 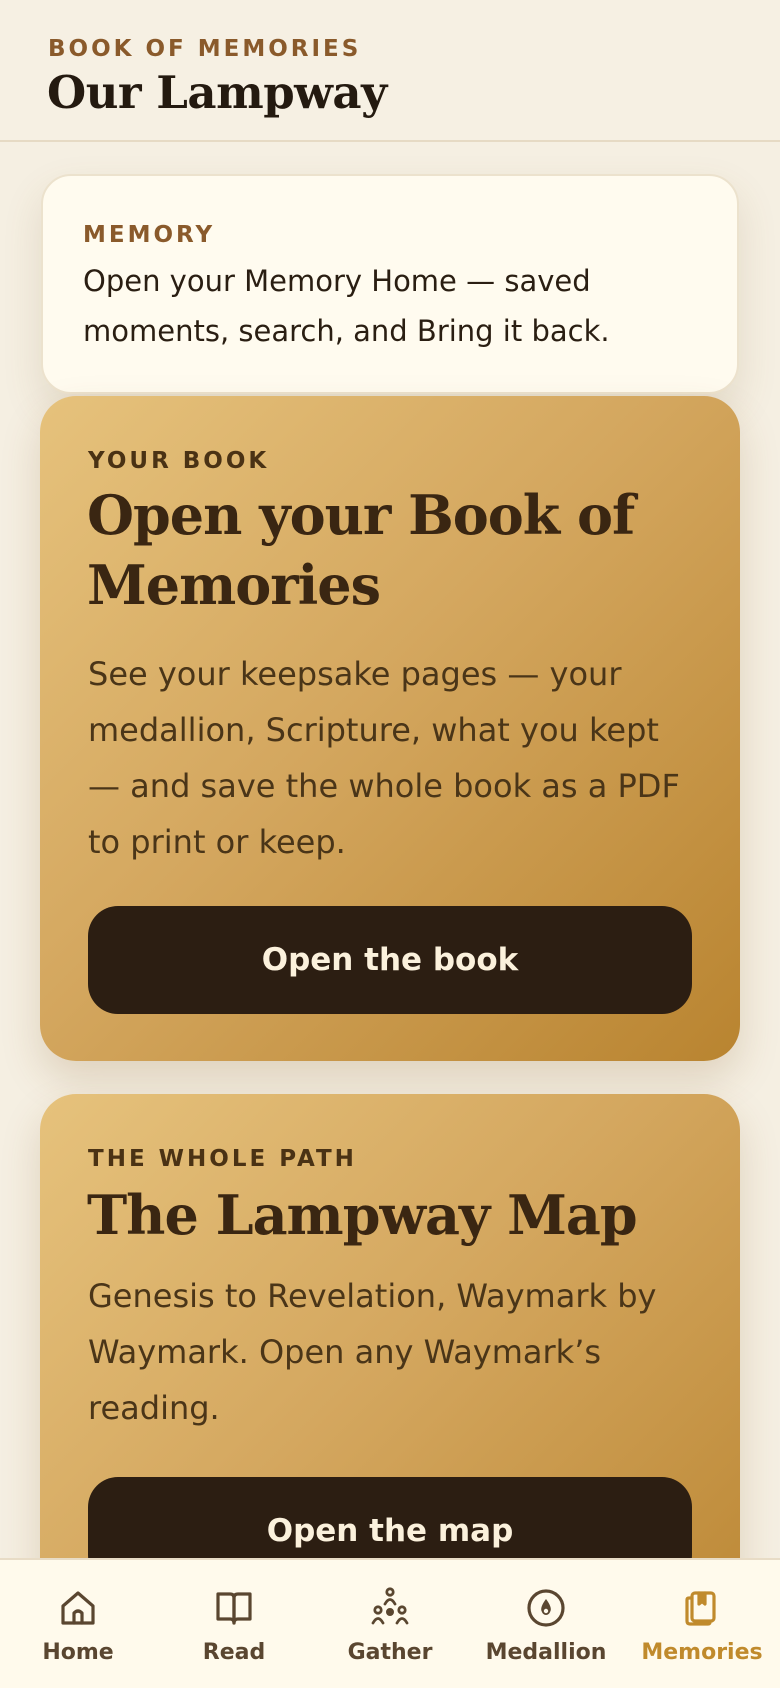 I want to click on nav-item-gather: Gather, so click(x=390, y=1624).